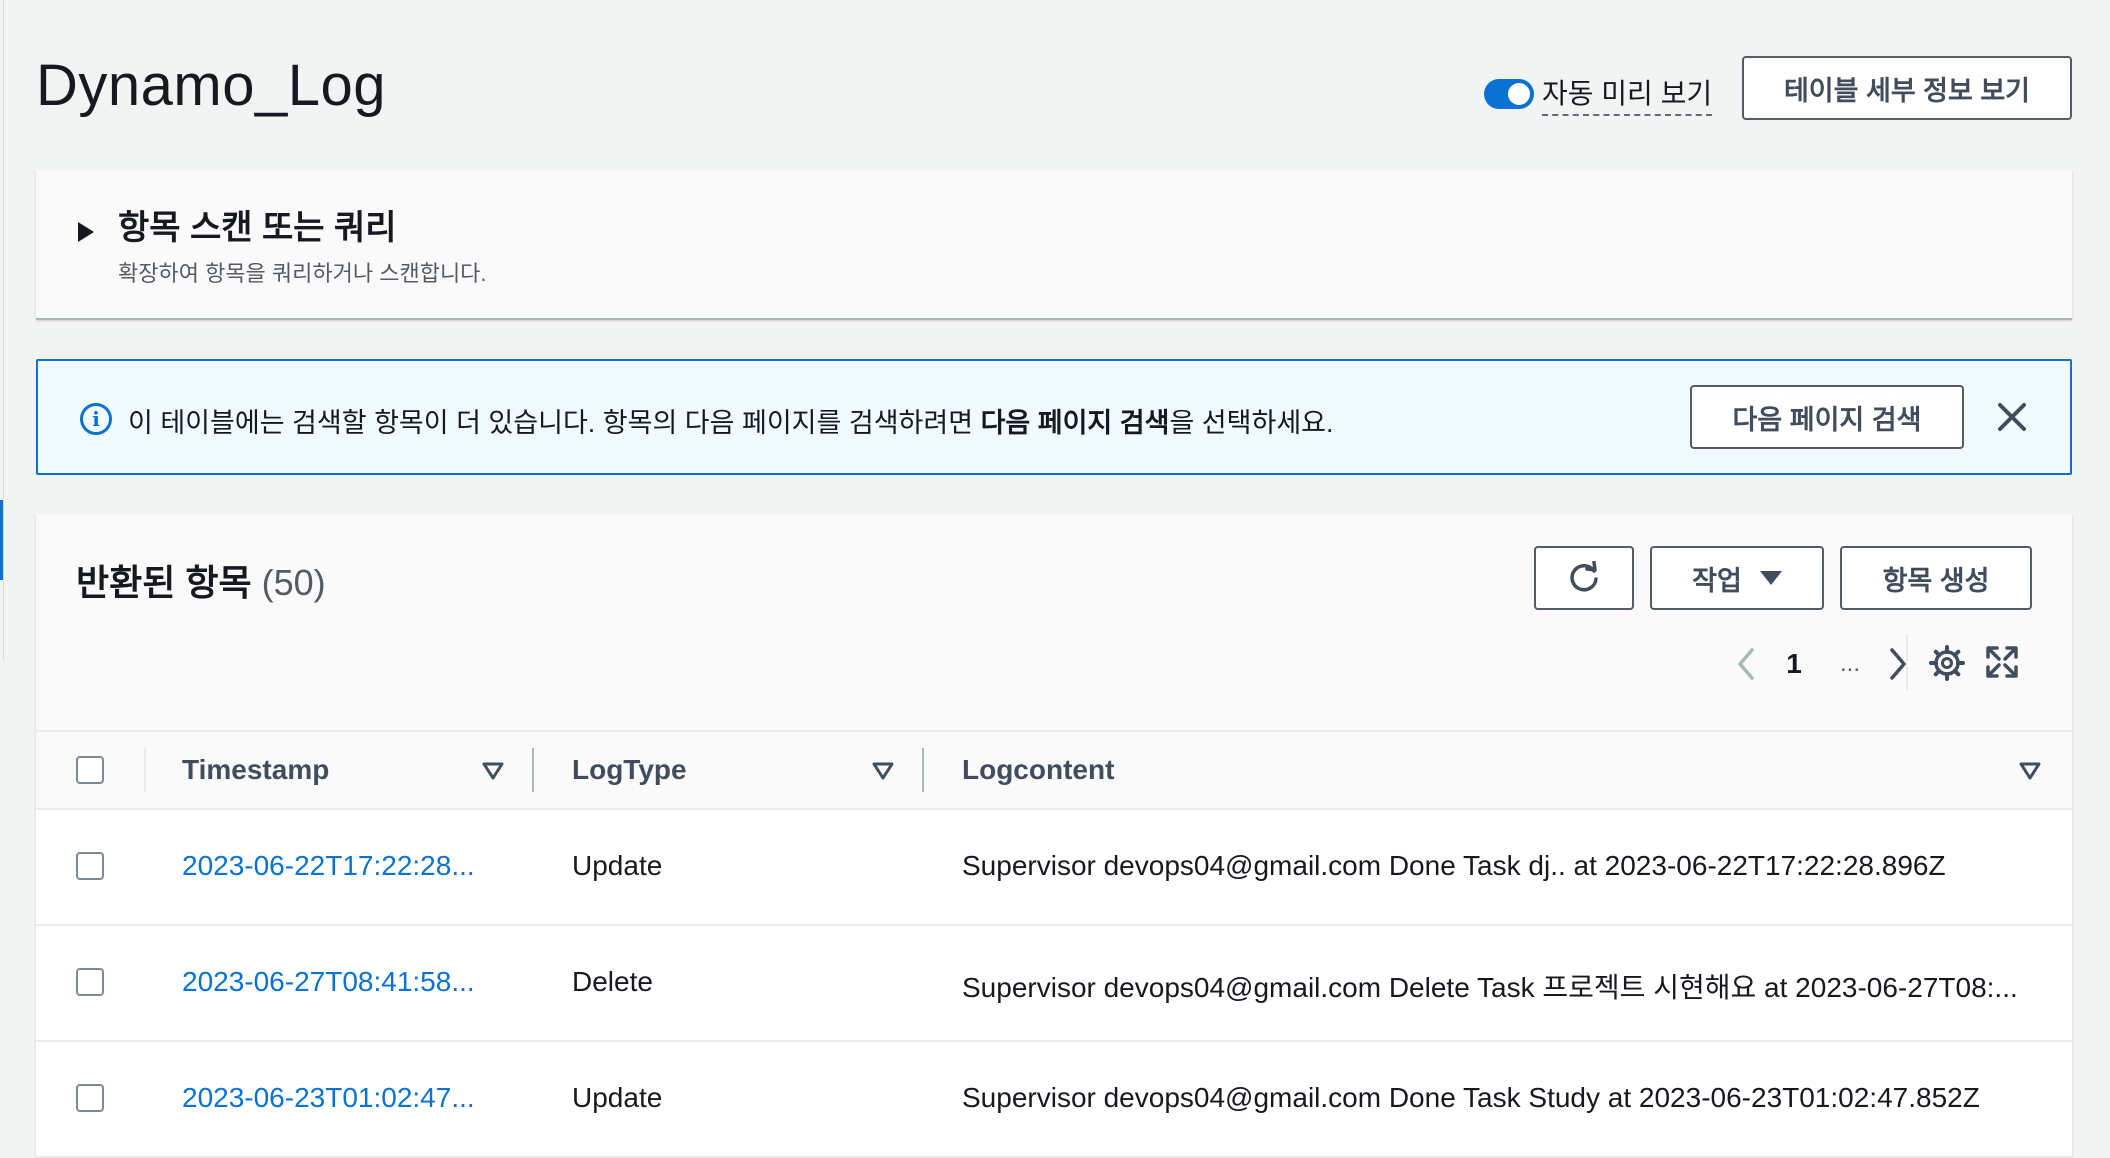 This screenshot has height=1158, width=2110. I want to click on previous-page-icon, so click(1746, 664).